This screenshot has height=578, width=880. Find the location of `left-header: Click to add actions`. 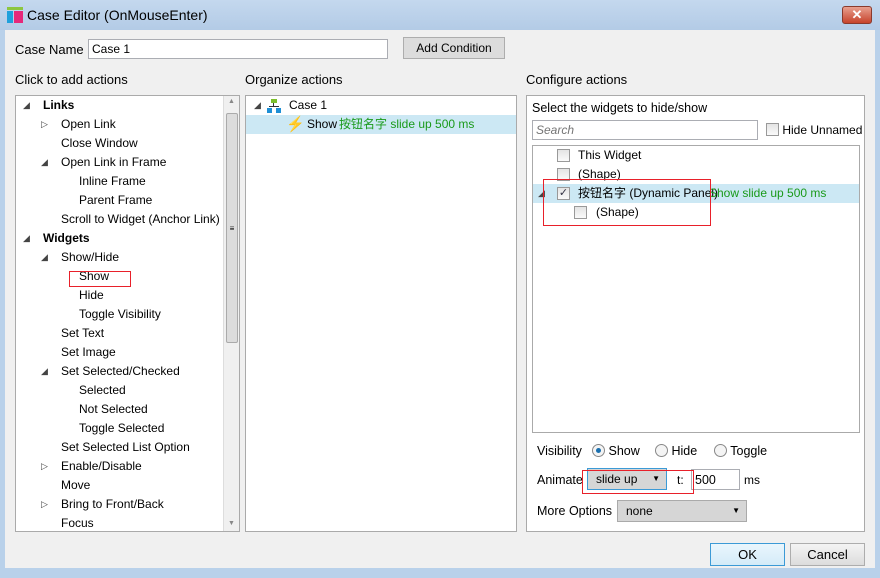

left-header: Click to add actions is located at coordinates (71, 79).